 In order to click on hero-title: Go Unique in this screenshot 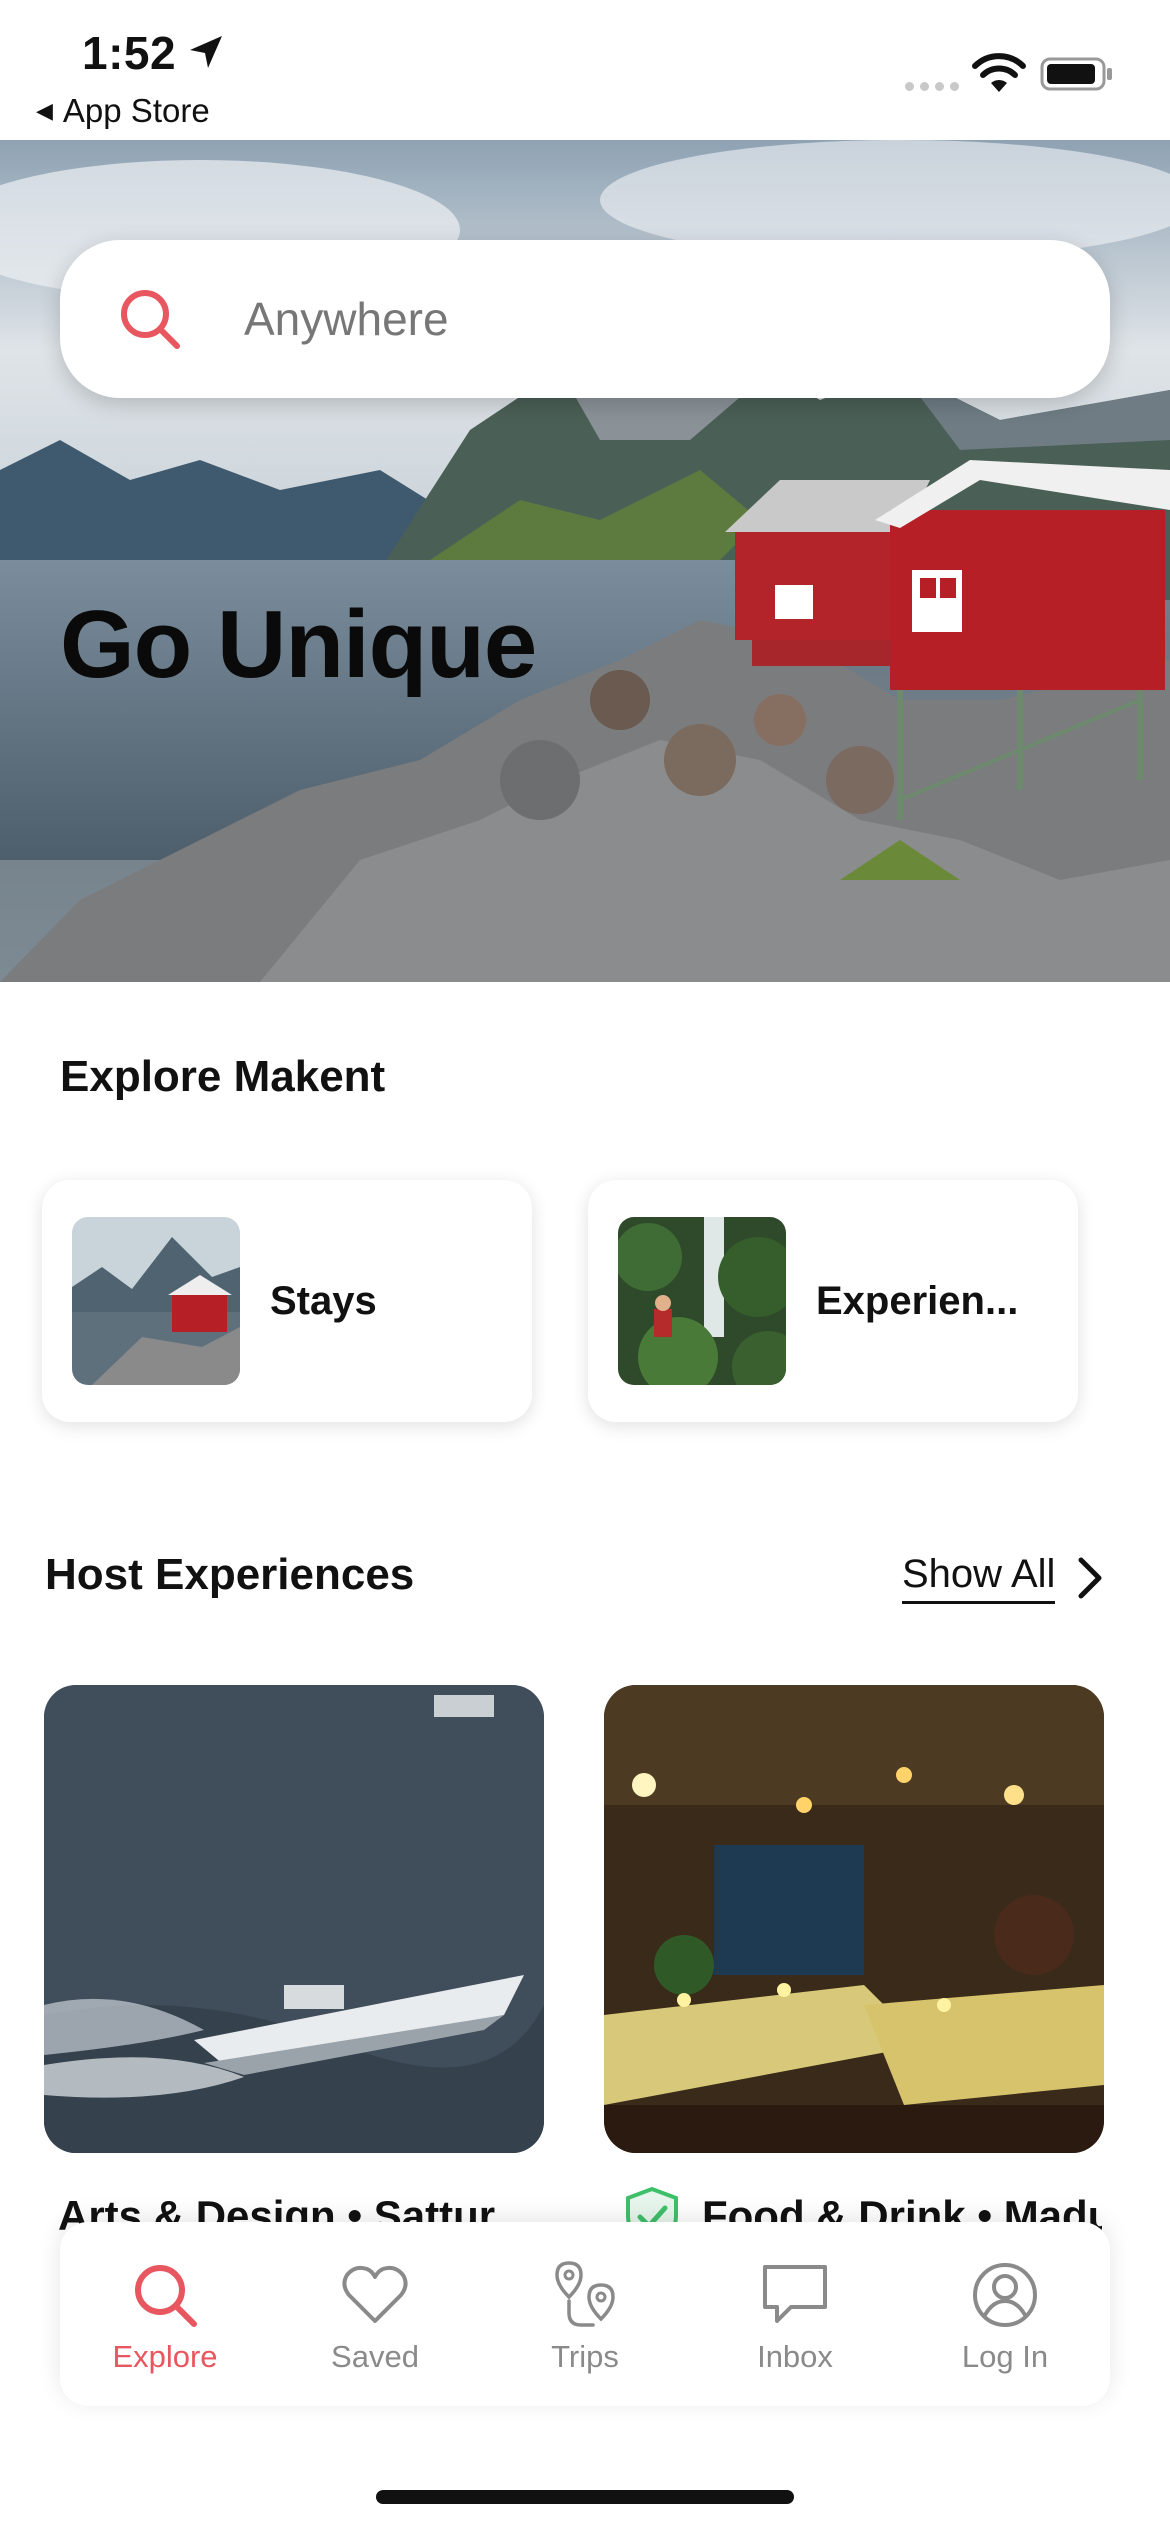, I will do `click(298, 644)`.